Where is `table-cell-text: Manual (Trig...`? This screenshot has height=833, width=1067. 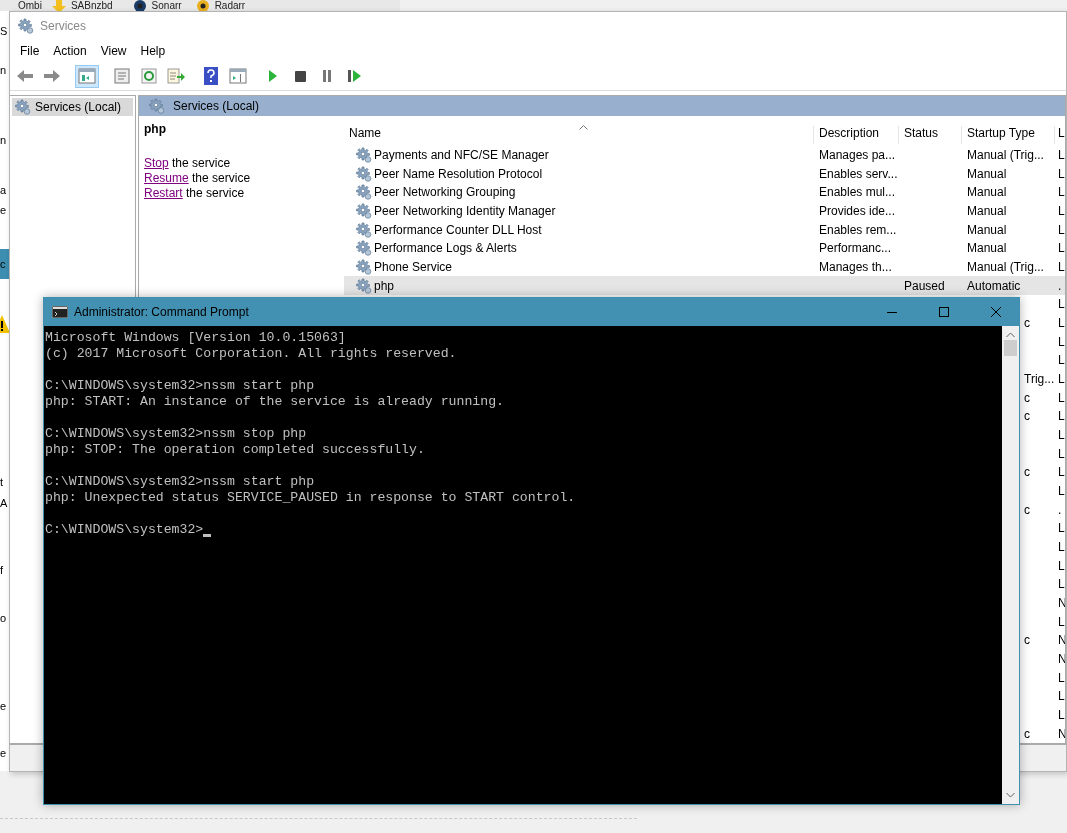 table-cell-text: Manual (Trig... is located at coordinates (1005, 154).